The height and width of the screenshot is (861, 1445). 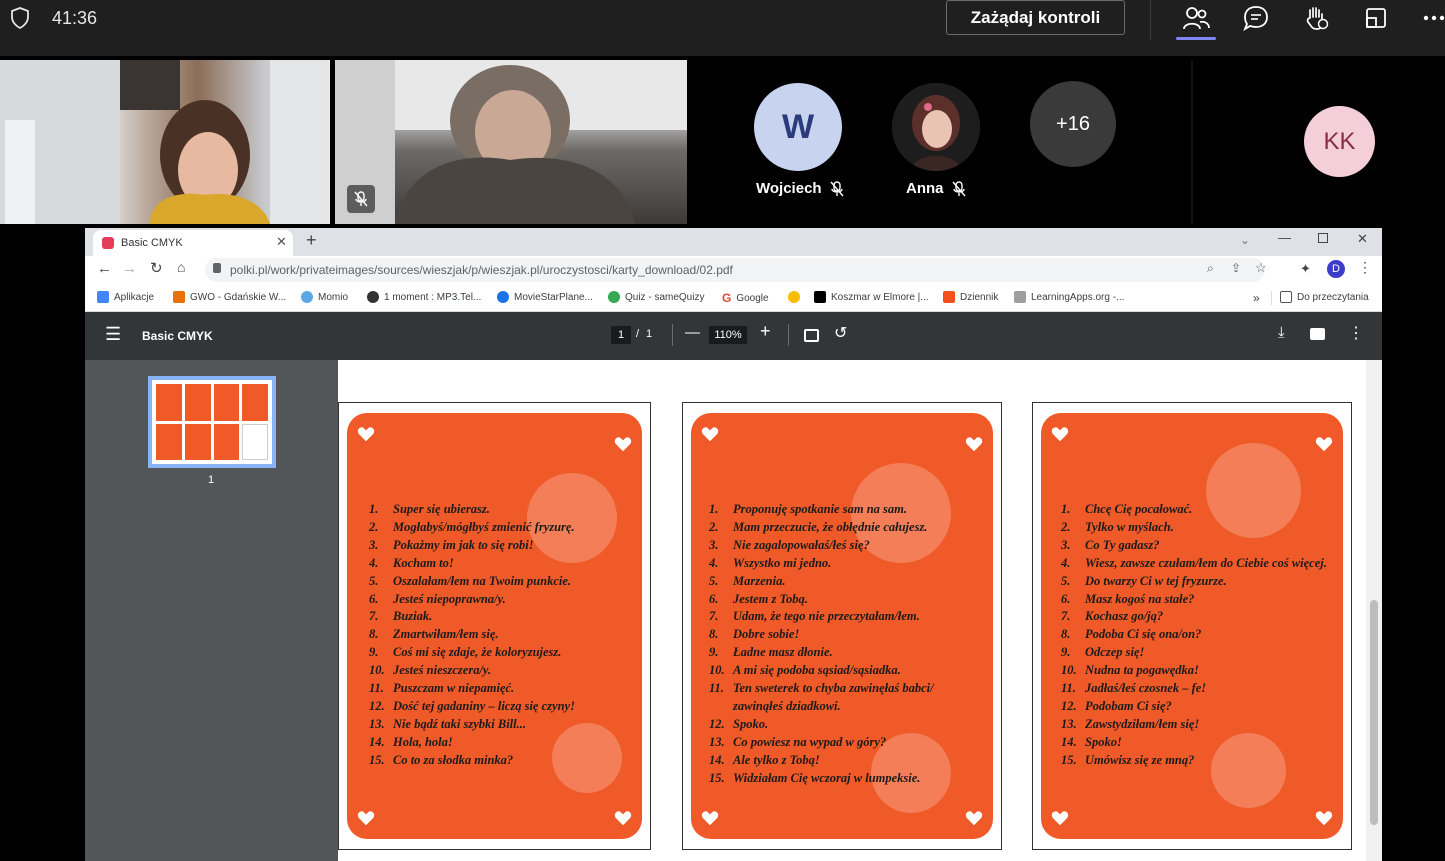 What do you see at coordinates (1261, 268) in the screenshot?
I see `star-icon: ☆` at bounding box center [1261, 268].